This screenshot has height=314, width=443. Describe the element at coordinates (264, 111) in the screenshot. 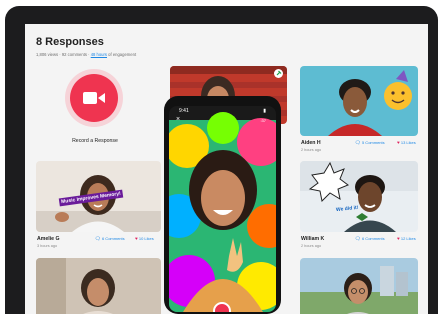

I see `battery-icon: ▮` at that location.